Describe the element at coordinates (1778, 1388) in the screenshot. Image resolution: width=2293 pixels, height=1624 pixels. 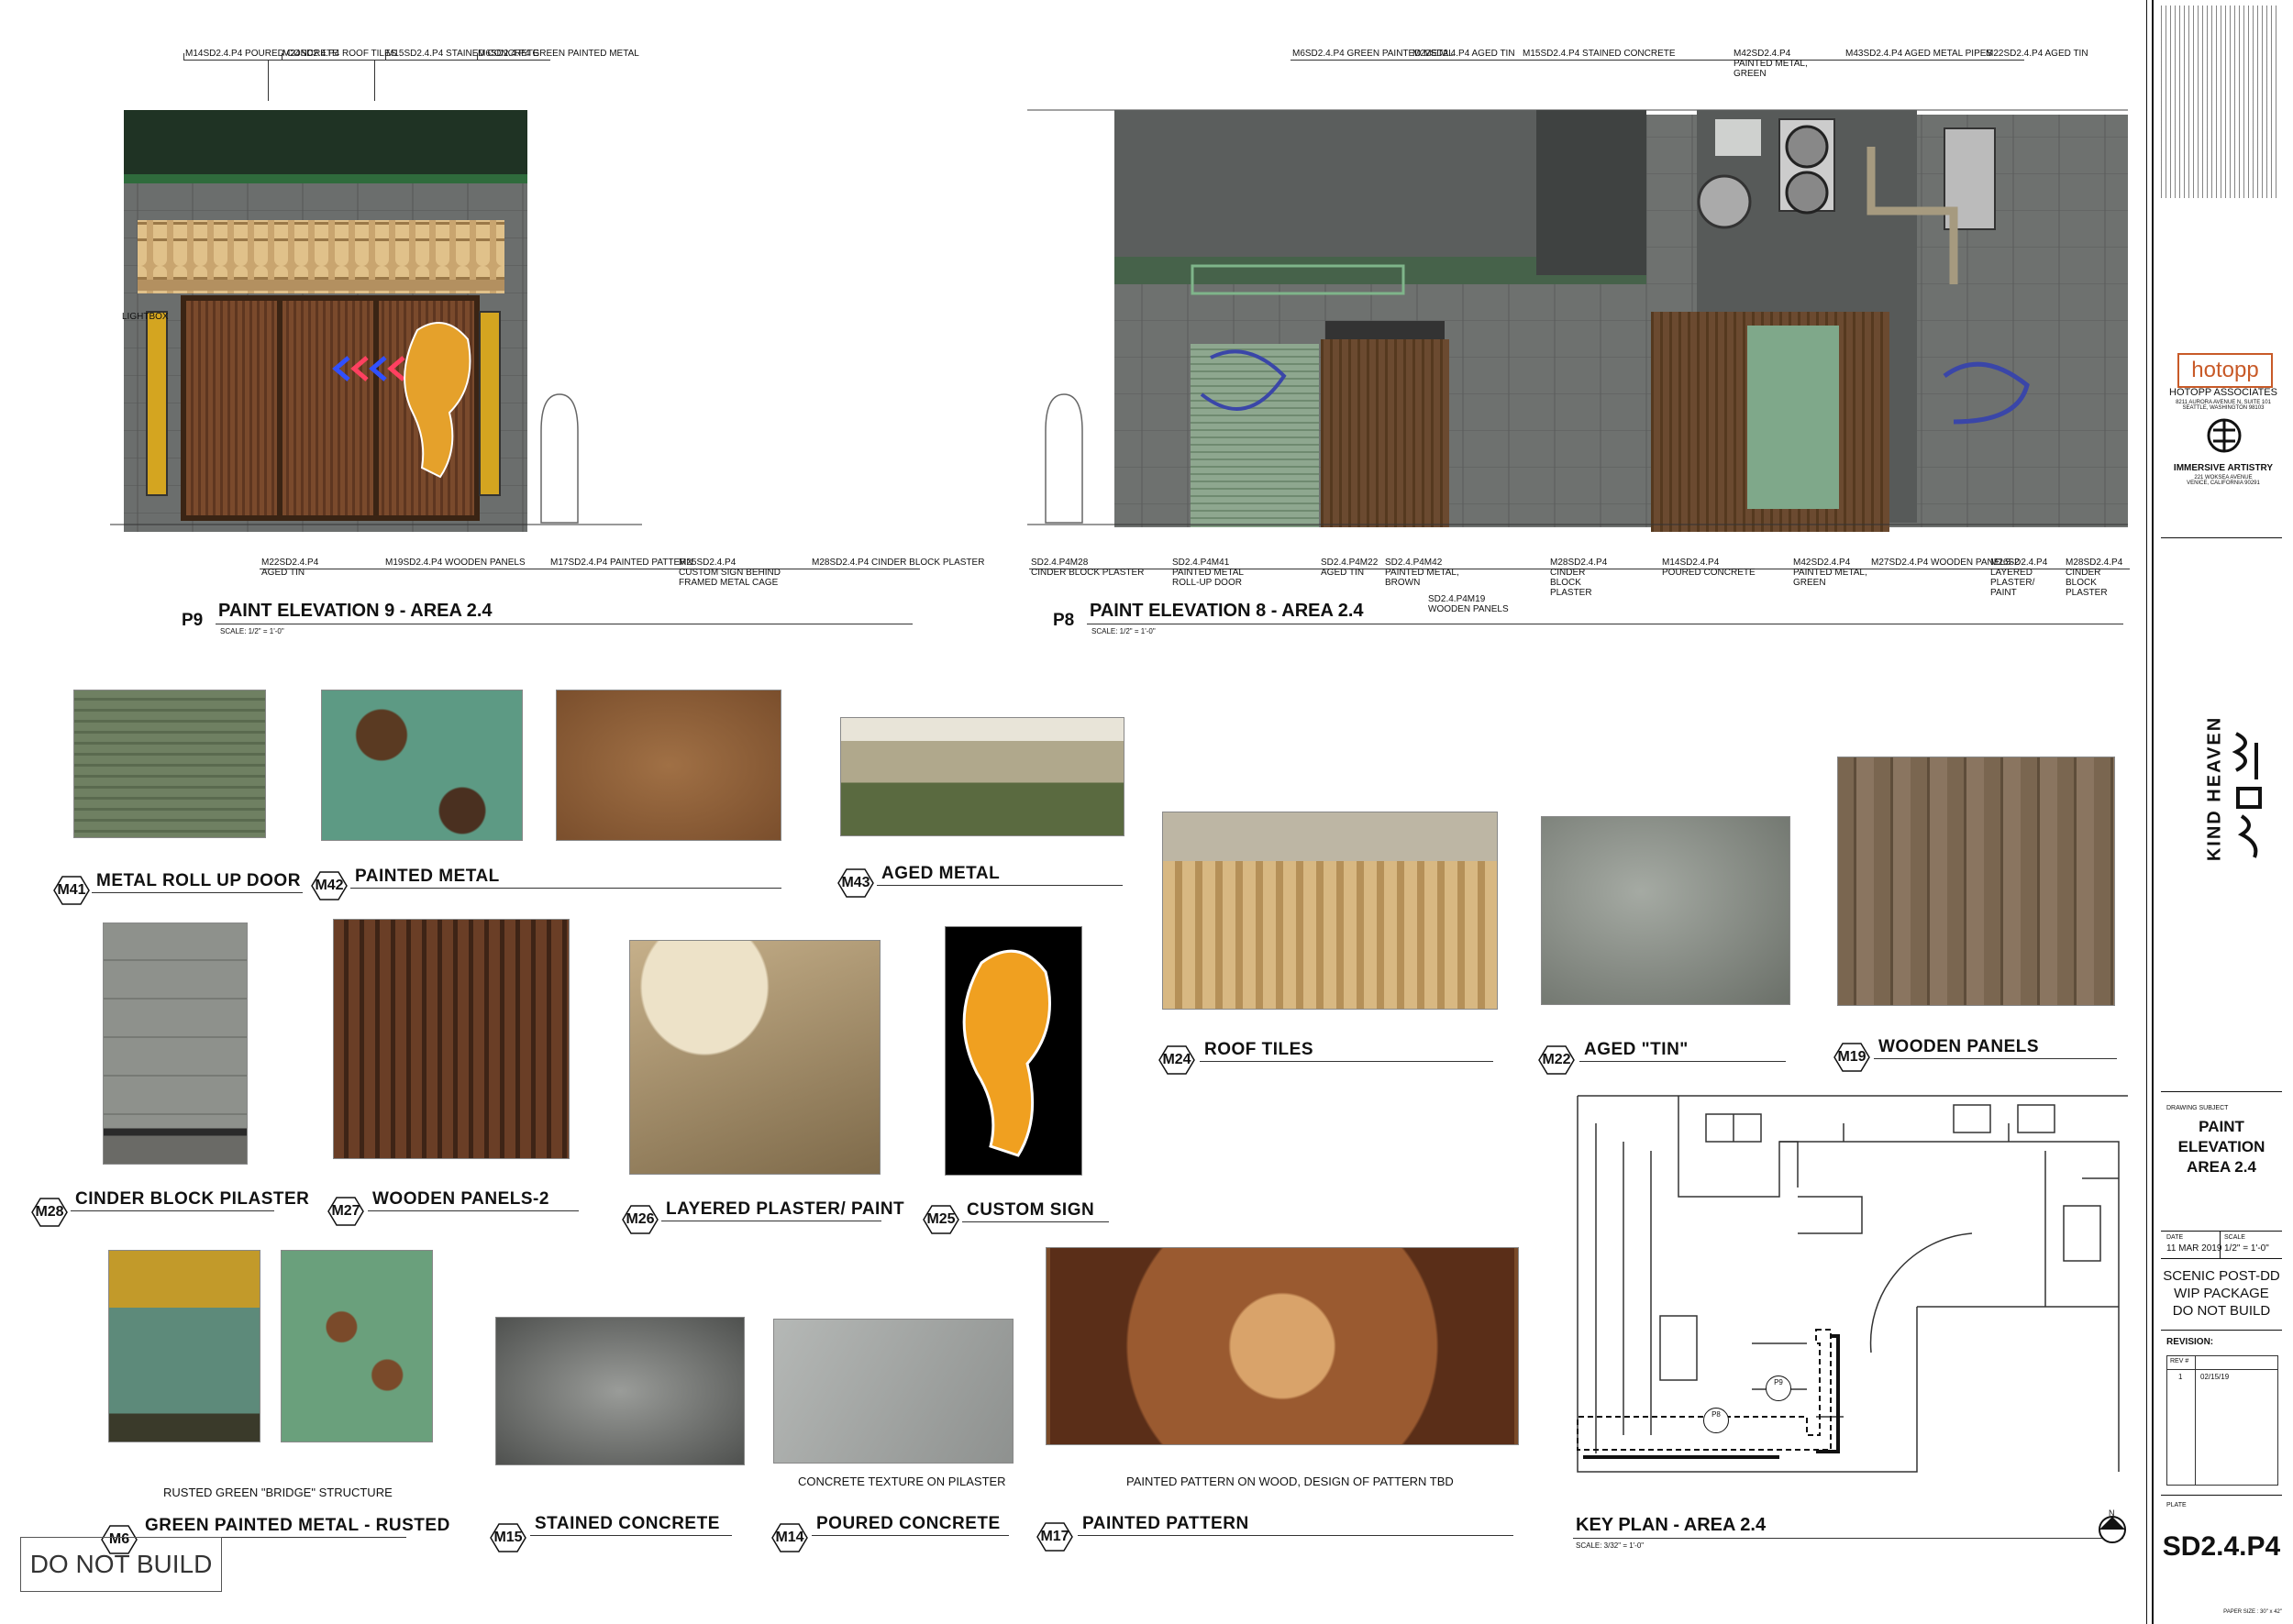
I see `key-plan-marker-p9: P9` at that location.